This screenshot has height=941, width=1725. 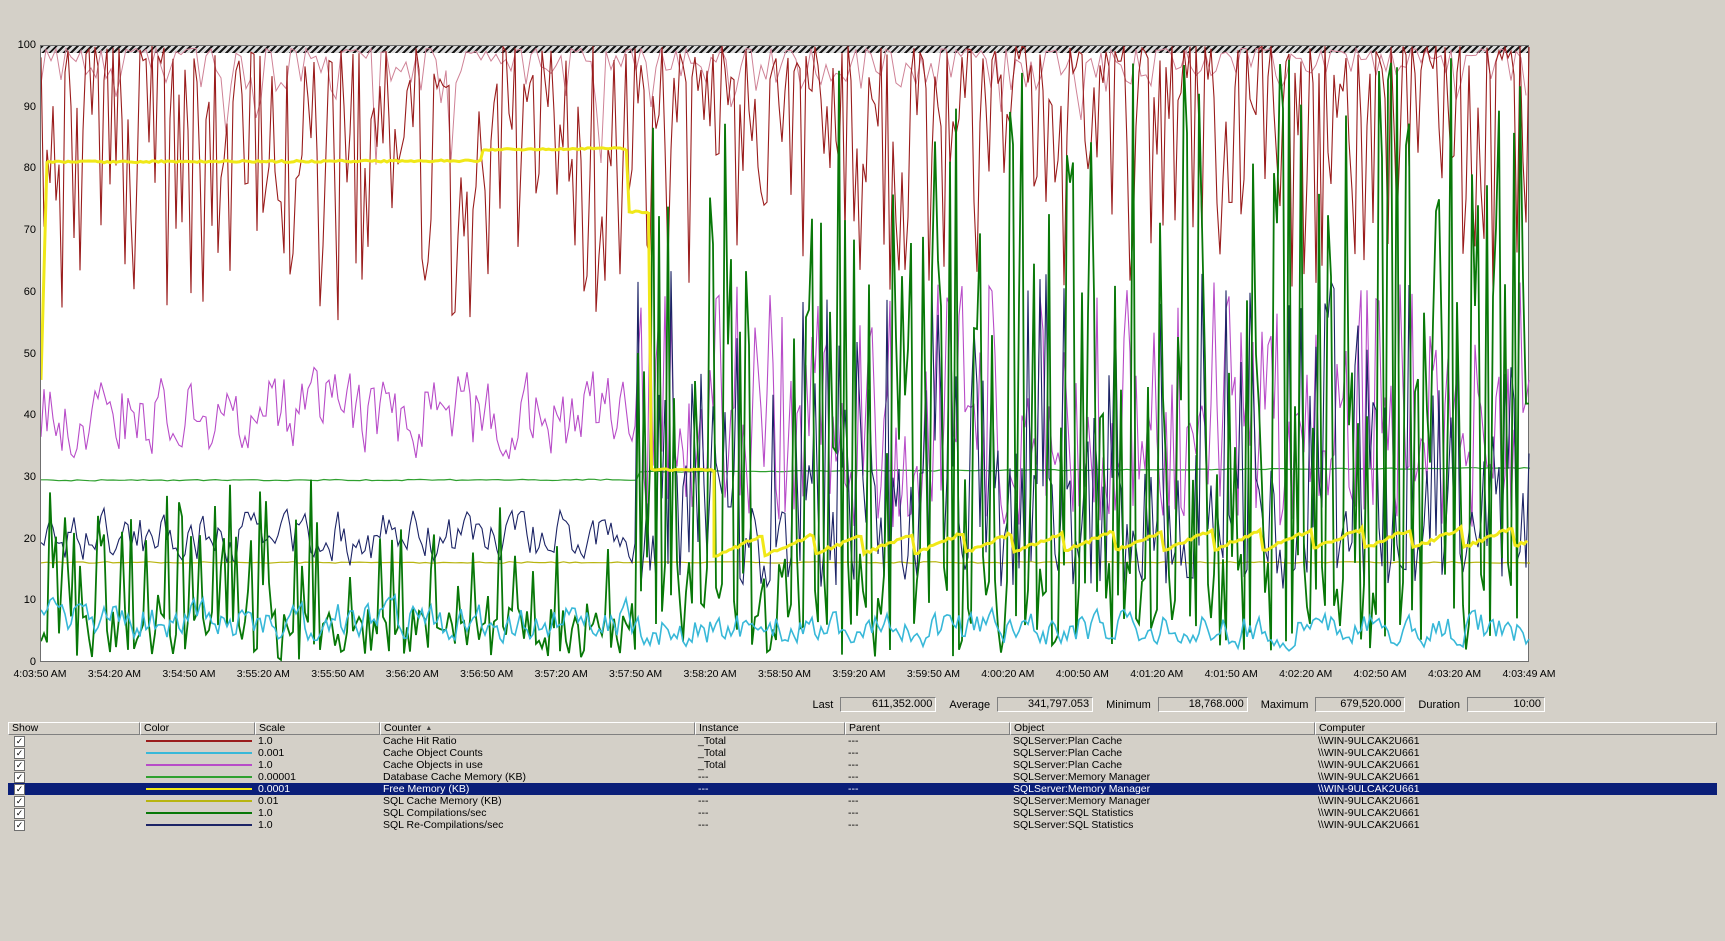 I want to click on y-axis-tick: 60, so click(x=29, y=291).